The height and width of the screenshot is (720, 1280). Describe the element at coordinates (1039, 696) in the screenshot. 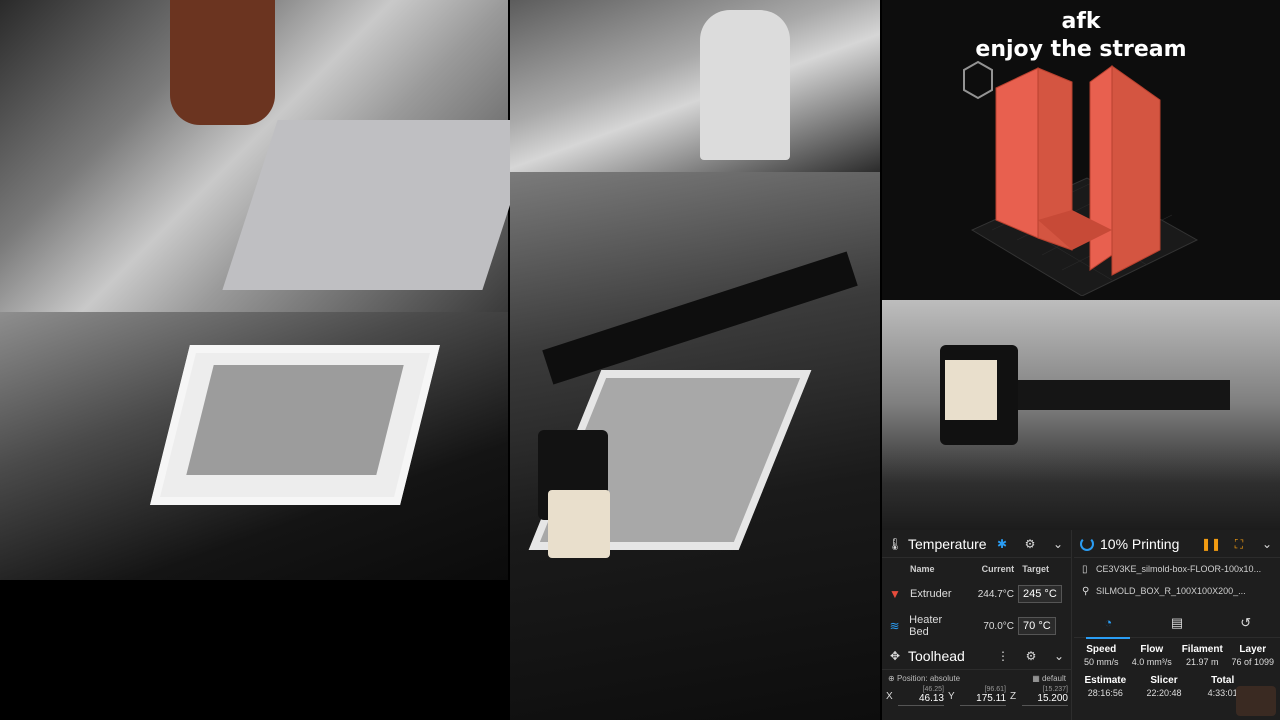

I see `axis-z: Z [15.237] 15.200` at that location.